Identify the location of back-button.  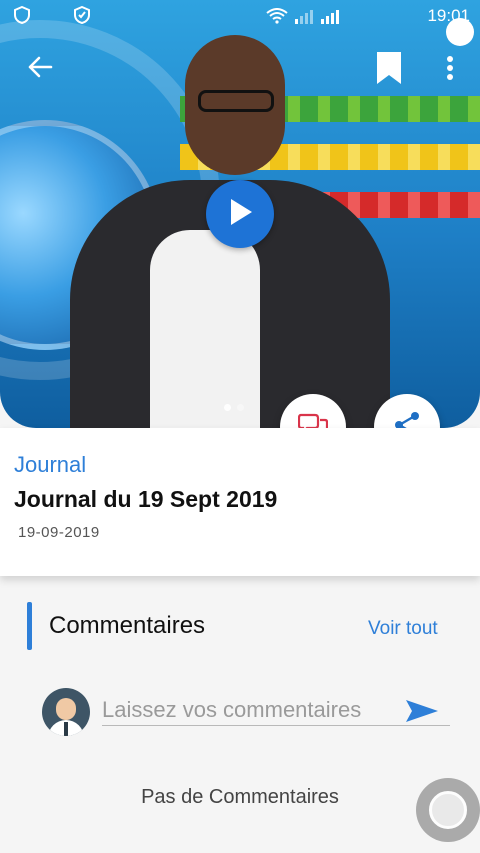
(40, 69).